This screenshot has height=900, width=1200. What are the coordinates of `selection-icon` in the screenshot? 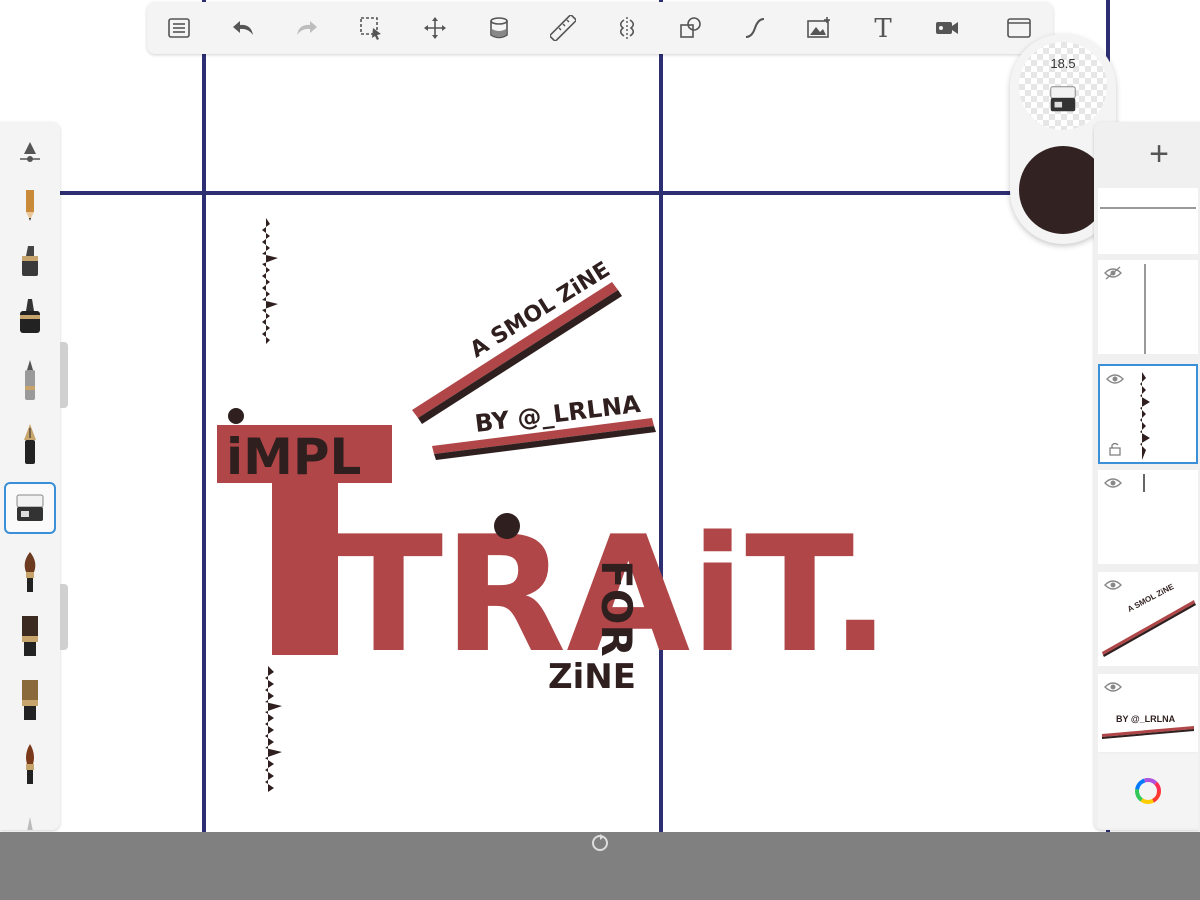 It's located at (371, 28).